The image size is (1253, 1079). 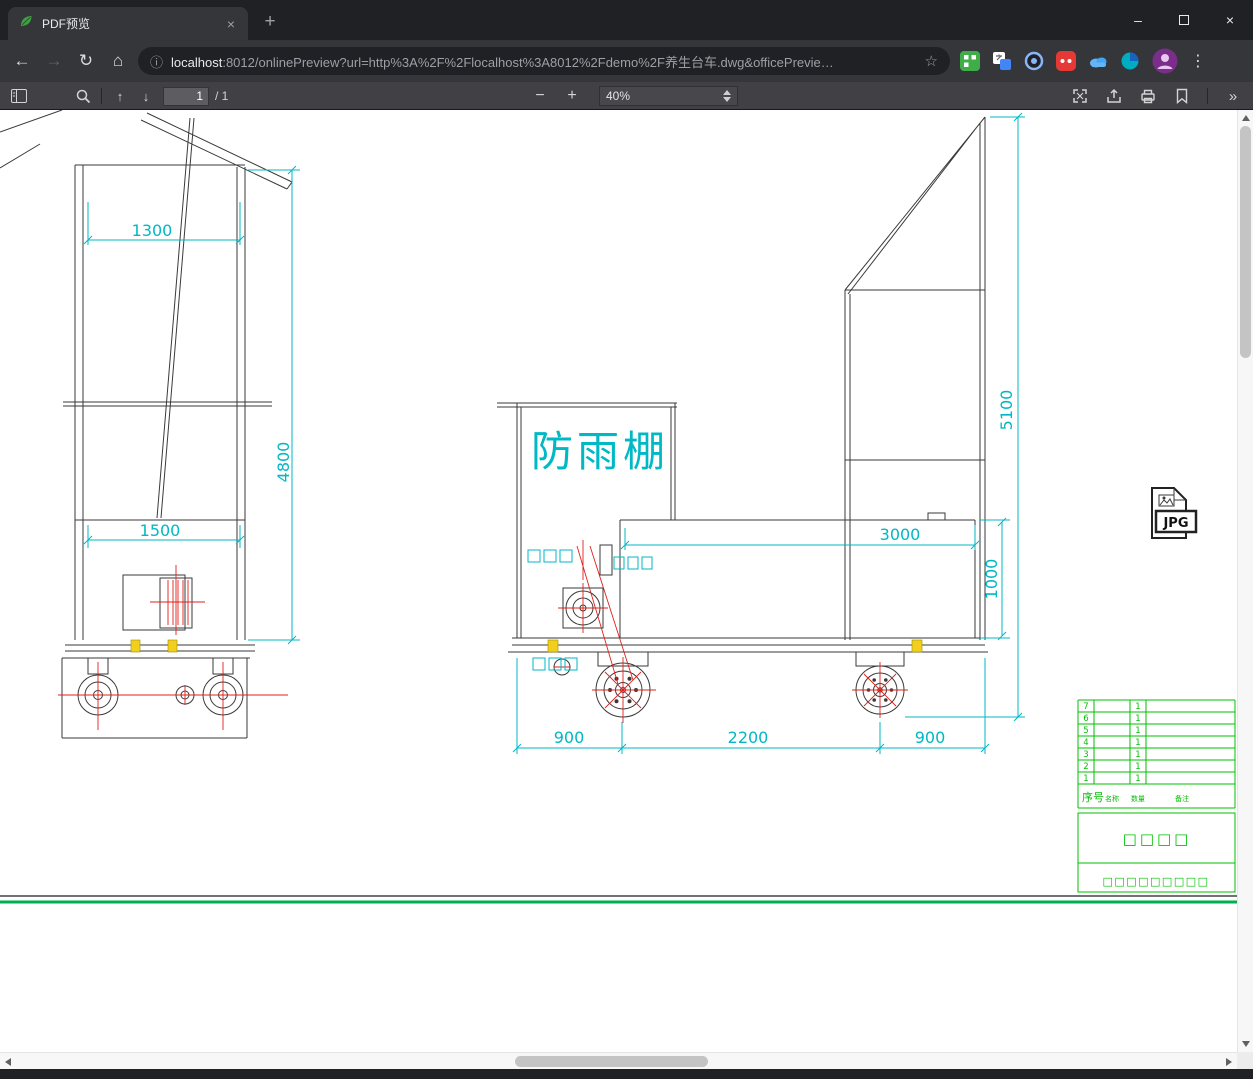 I want to click on new-tab-button: +, so click(x=270, y=22).